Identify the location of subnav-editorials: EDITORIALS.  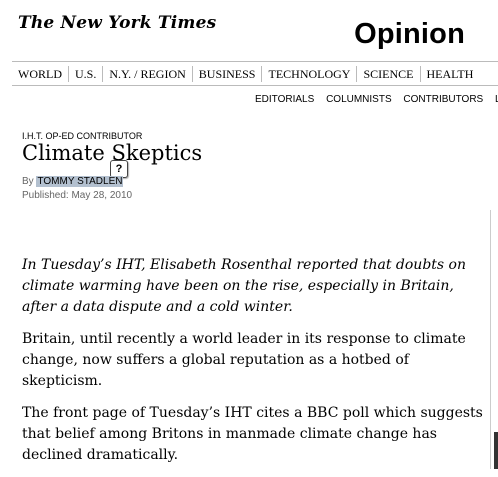
(284, 99).